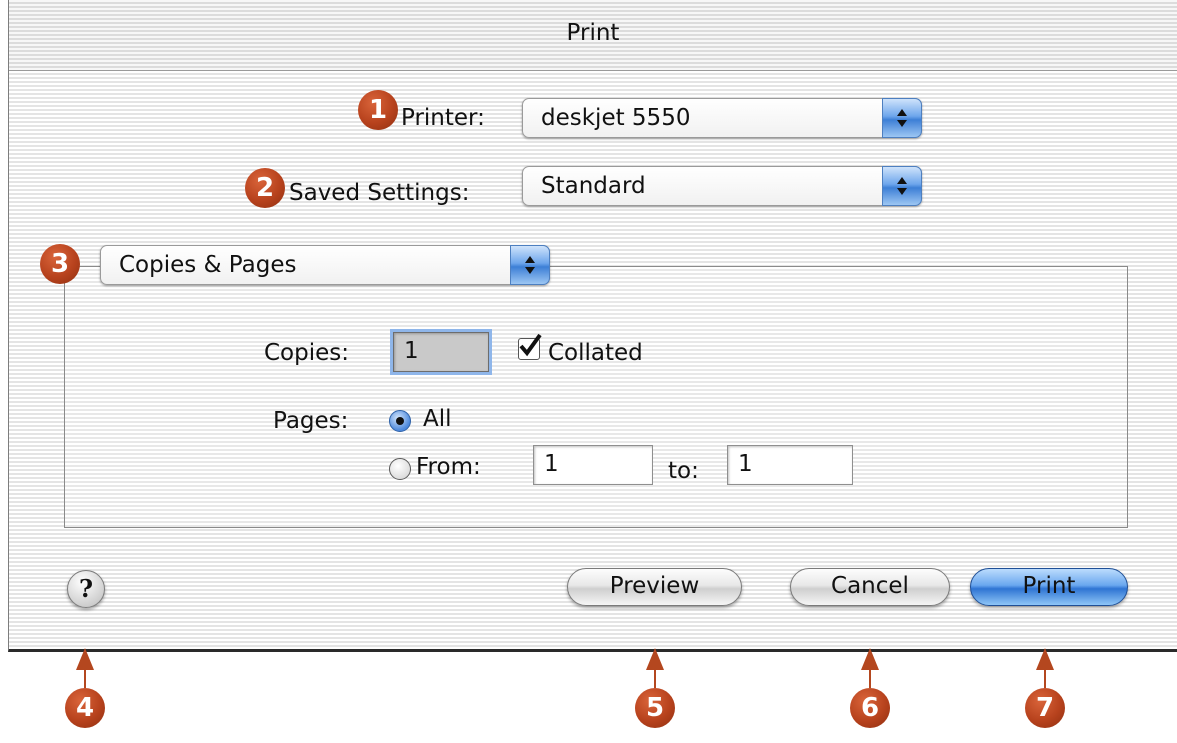 The width and height of the screenshot is (1177, 743). What do you see at coordinates (722, 186) in the screenshot?
I see `saved-settings-popup: Standard` at bounding box center [722, 186].